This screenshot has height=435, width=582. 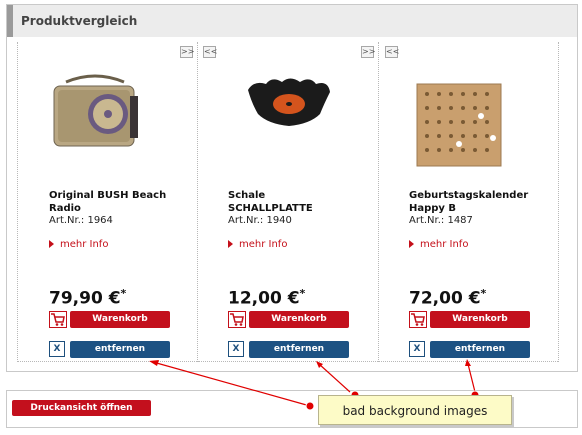 I want to click on article-number: Art.Nr.: 1940, so click(x=260, y=220).